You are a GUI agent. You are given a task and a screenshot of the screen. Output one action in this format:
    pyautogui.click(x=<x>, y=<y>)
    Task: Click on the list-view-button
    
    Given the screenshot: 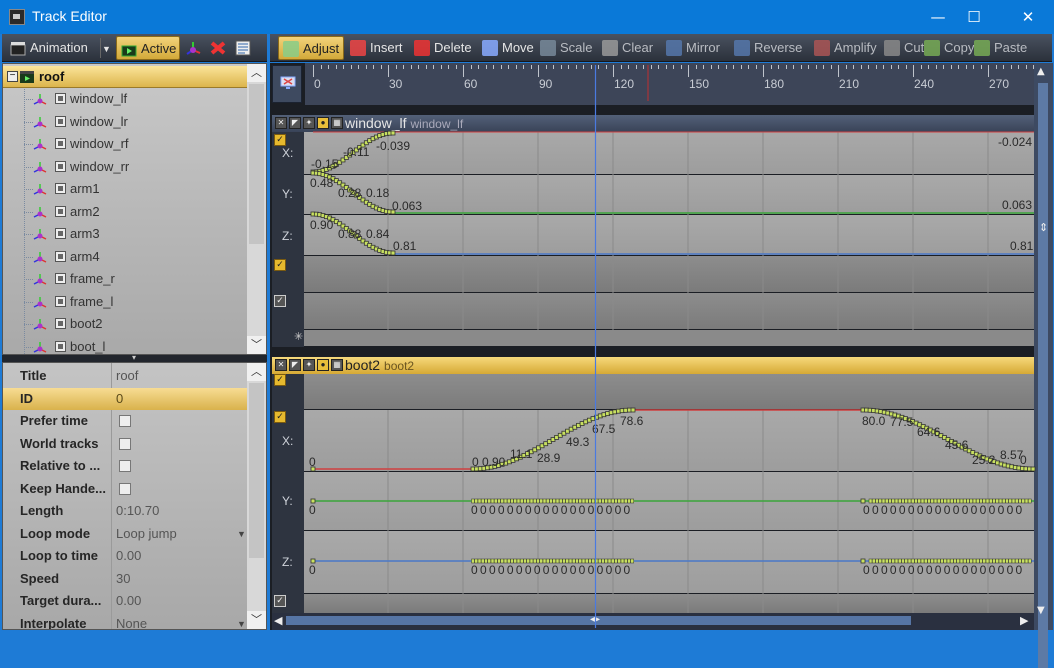 What is the action you would take?
    pyautogui.click(x=243, y=48)
    